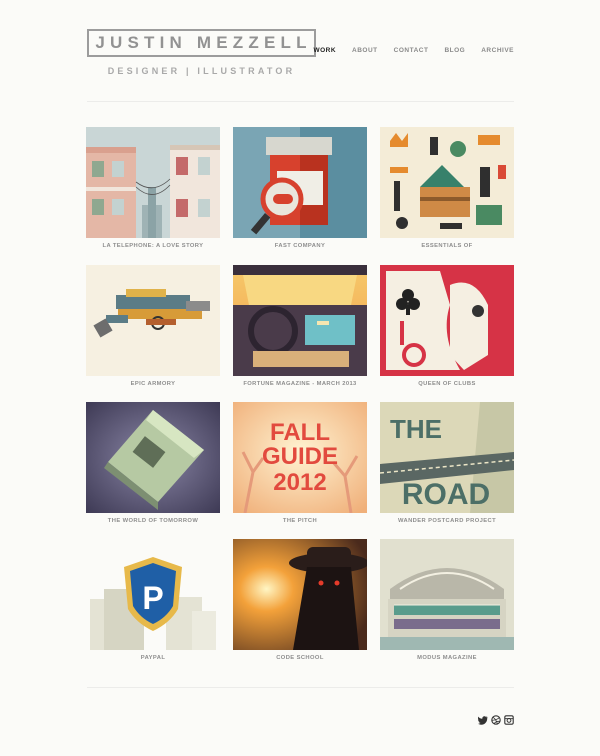 The image size is (600, 756). I want to click on portfolio-item: CODE SCHOOL, so click(300, 600).